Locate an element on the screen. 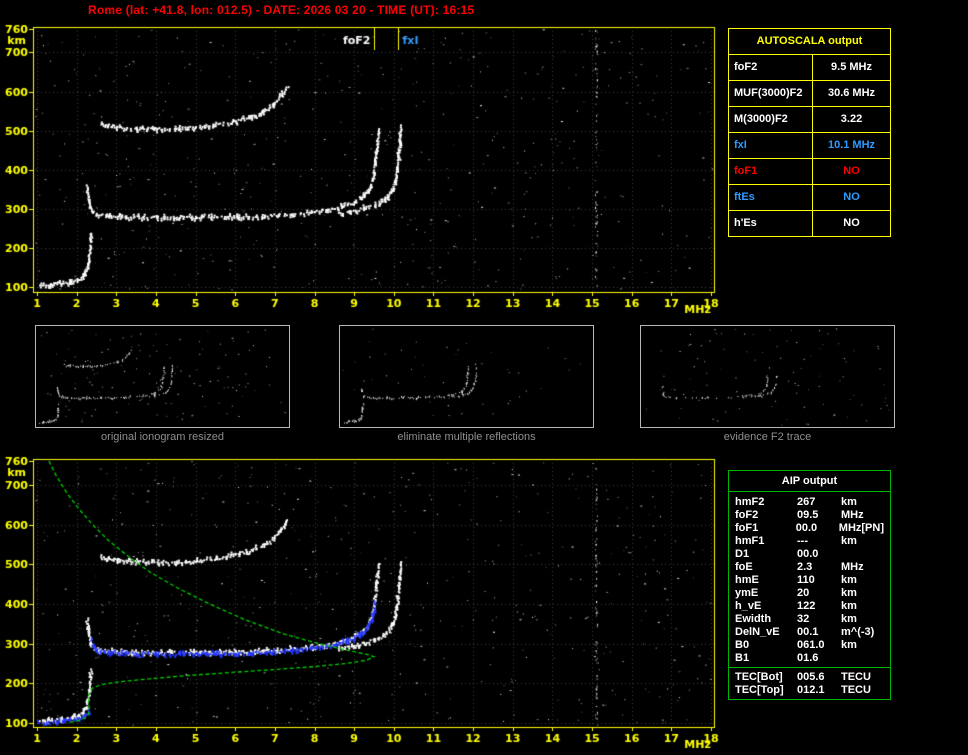 The height and width of the screenshot is (755, 968). aip-param-value: 32 is located at coordinates (803, 619).